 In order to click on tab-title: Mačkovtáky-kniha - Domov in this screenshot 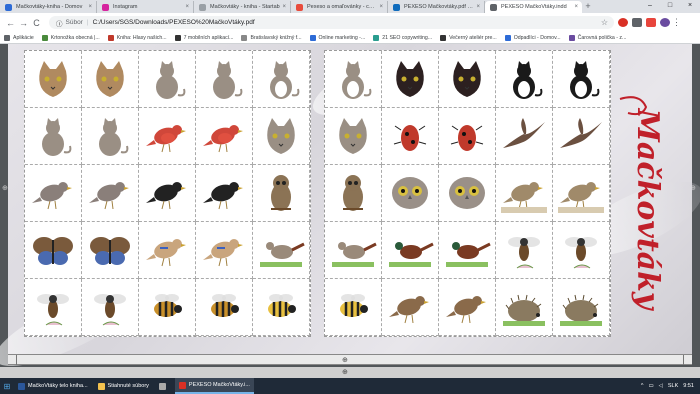, I will do `click(49, 7)`.